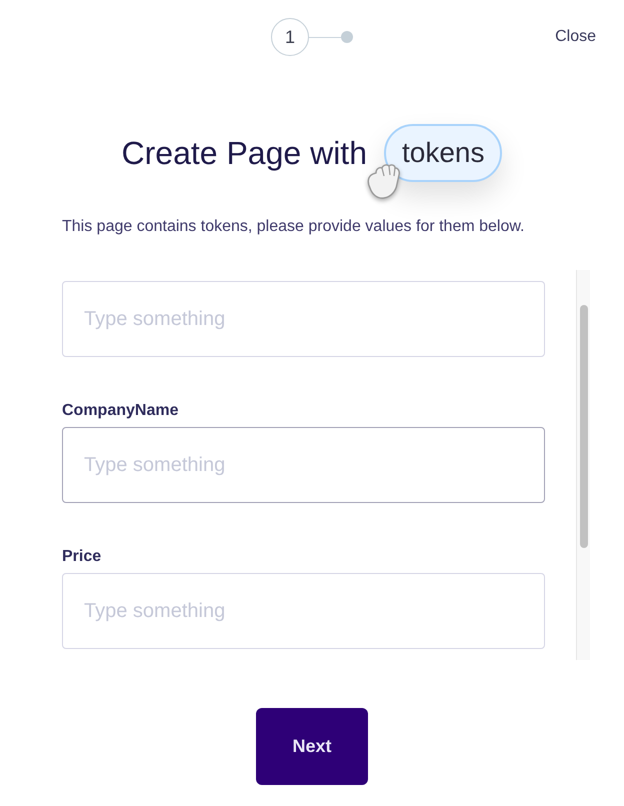 Image resolution: width=624 pixels, height=806 pixels. What do you see at coordinates (584, 426) in the screenshot?
I see `scrollbar-thumb` at bounding box center [584, 426].